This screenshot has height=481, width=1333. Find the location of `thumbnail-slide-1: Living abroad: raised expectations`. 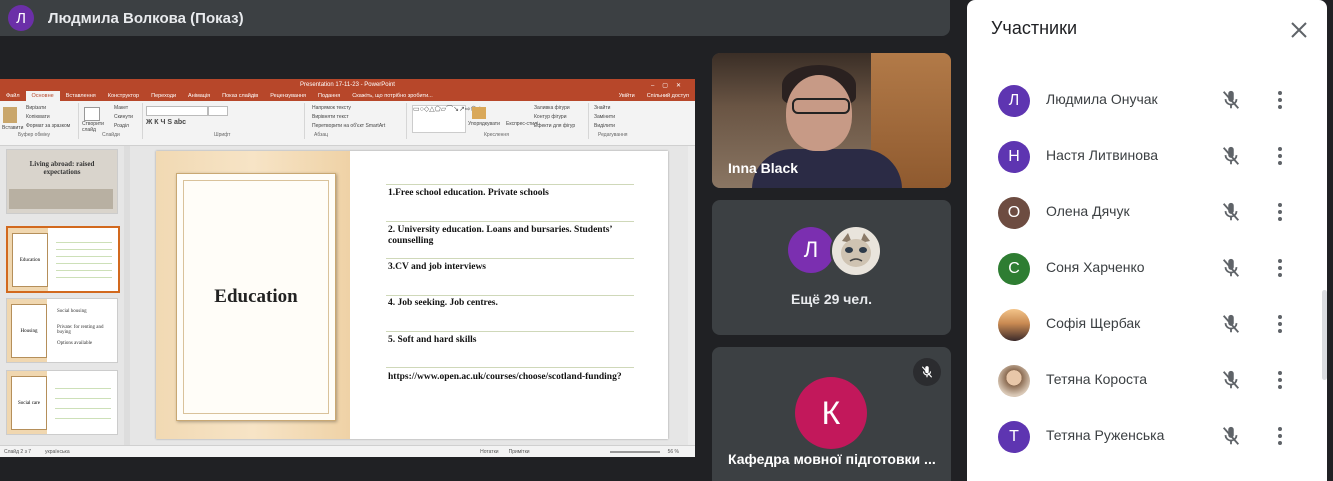

thumbnail-slide-1: Living abroad: raised expectations is located at coordinates (62, 181).